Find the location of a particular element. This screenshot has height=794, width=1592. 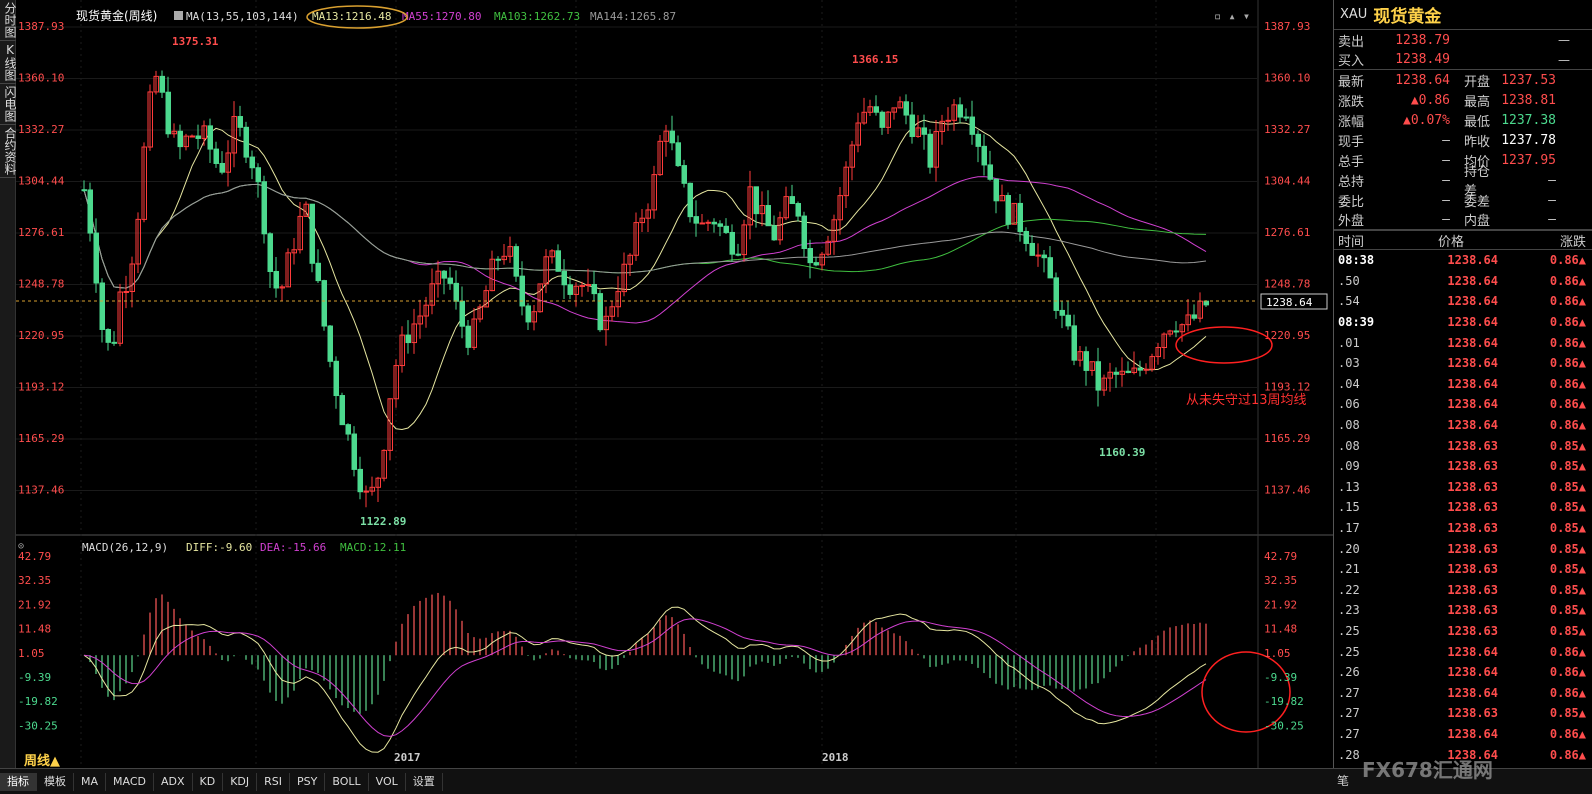

quote-buy-row: 买入 1238.49 — is located at coordinates (1463, 60).